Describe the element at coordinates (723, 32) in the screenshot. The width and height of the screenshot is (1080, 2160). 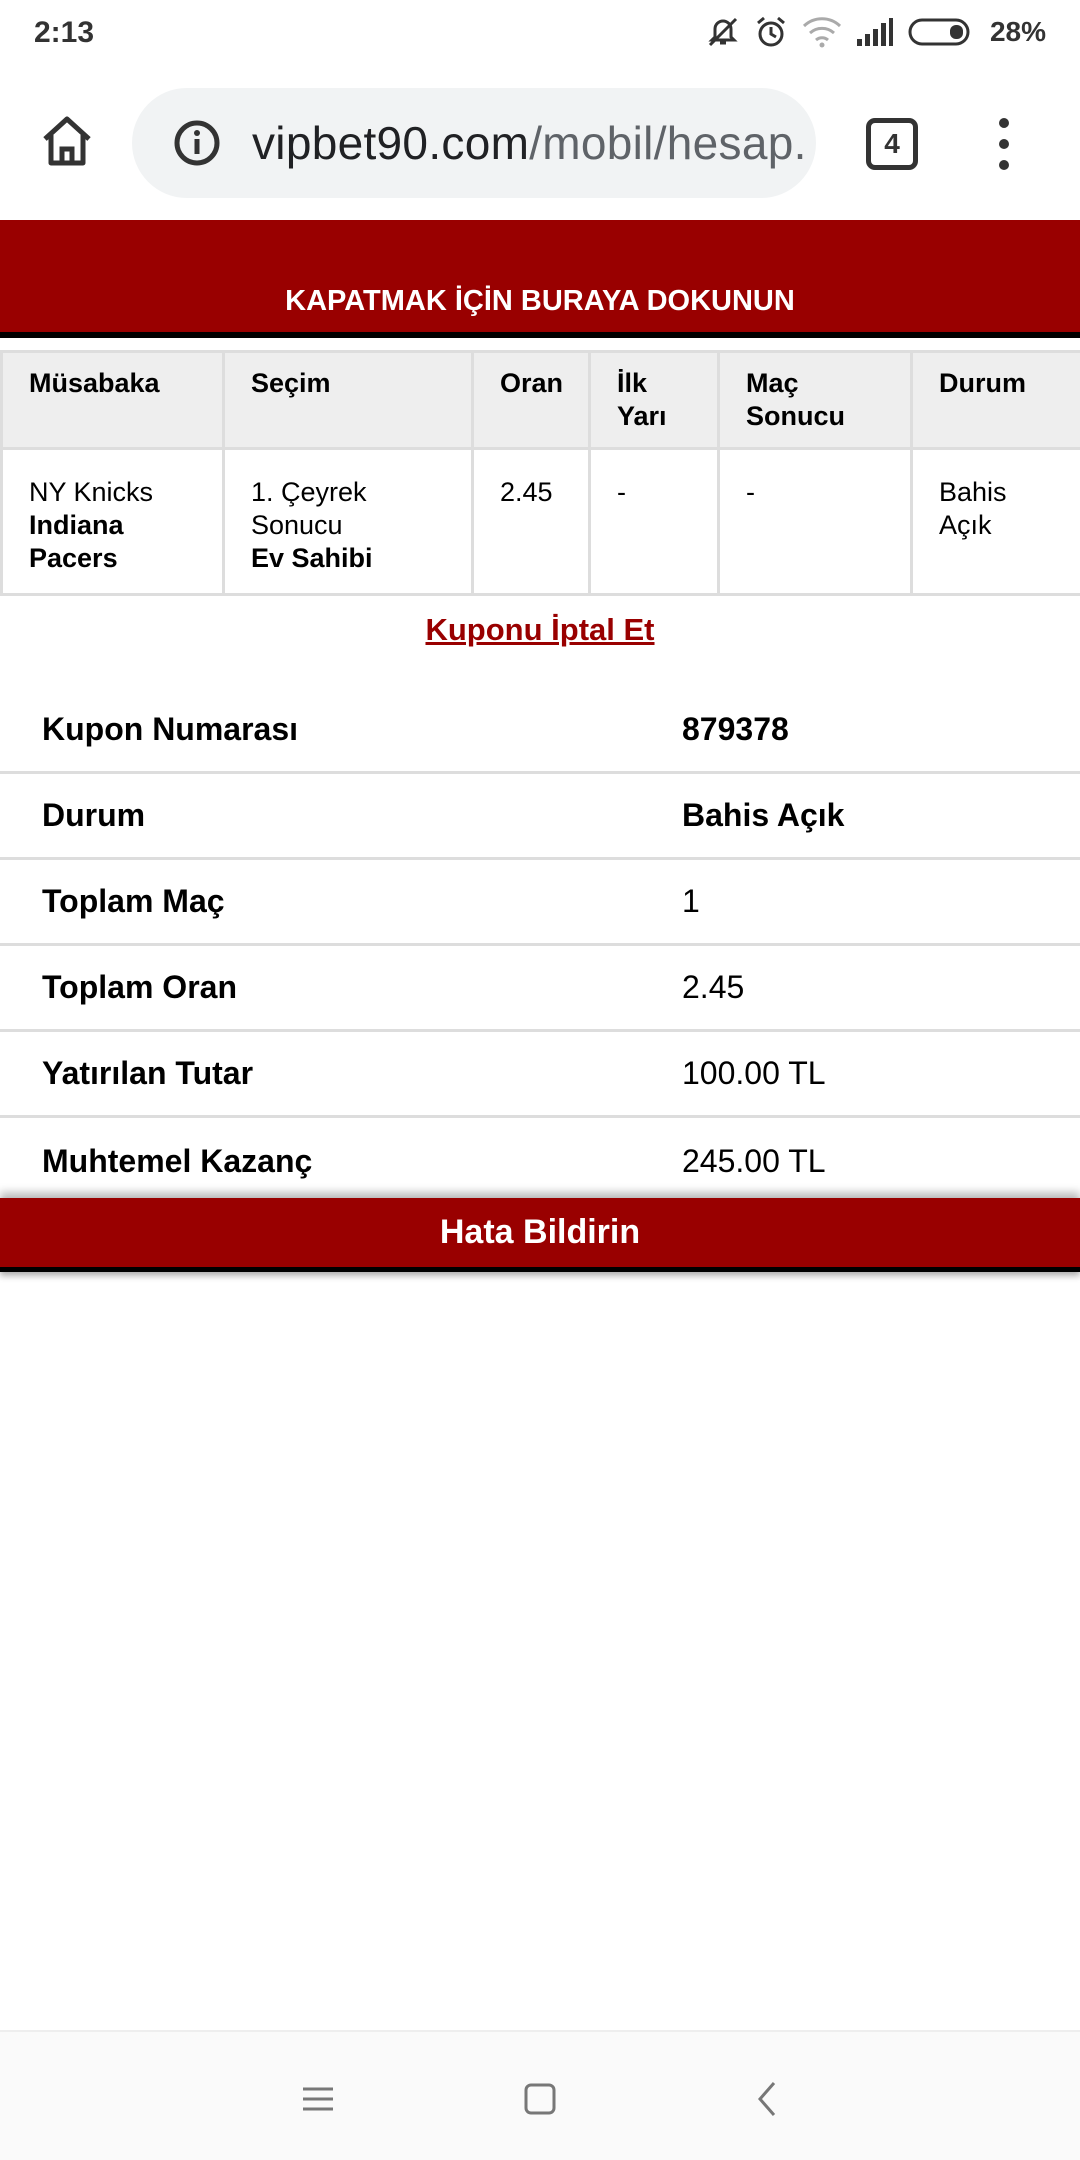
I see `mute-icon` at that location.